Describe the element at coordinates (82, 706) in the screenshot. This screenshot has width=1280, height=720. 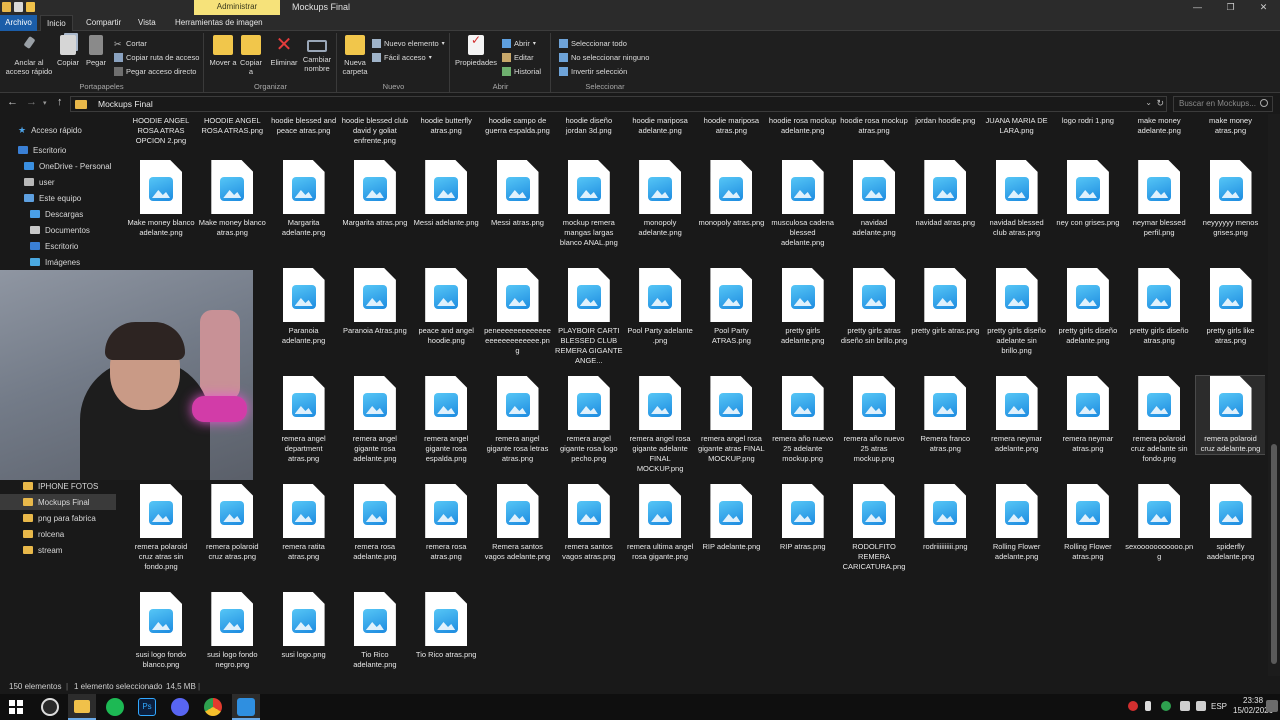
I see `file-explorer-icon` at that location.